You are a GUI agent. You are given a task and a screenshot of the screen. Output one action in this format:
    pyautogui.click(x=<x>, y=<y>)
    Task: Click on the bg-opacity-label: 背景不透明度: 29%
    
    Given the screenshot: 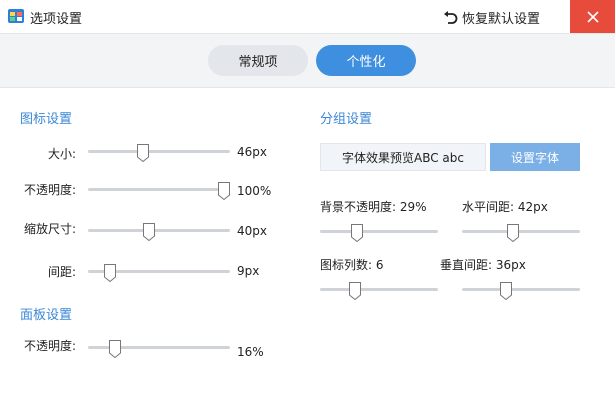 What is the action you would take?
    pyautogui.click(x=373, y=207)
    